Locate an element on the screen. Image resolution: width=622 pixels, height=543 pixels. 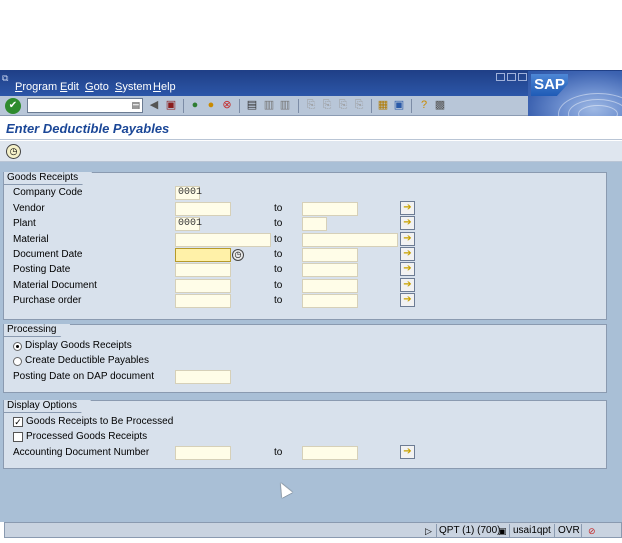
close-window-icon is located at coordinates (522, 77).